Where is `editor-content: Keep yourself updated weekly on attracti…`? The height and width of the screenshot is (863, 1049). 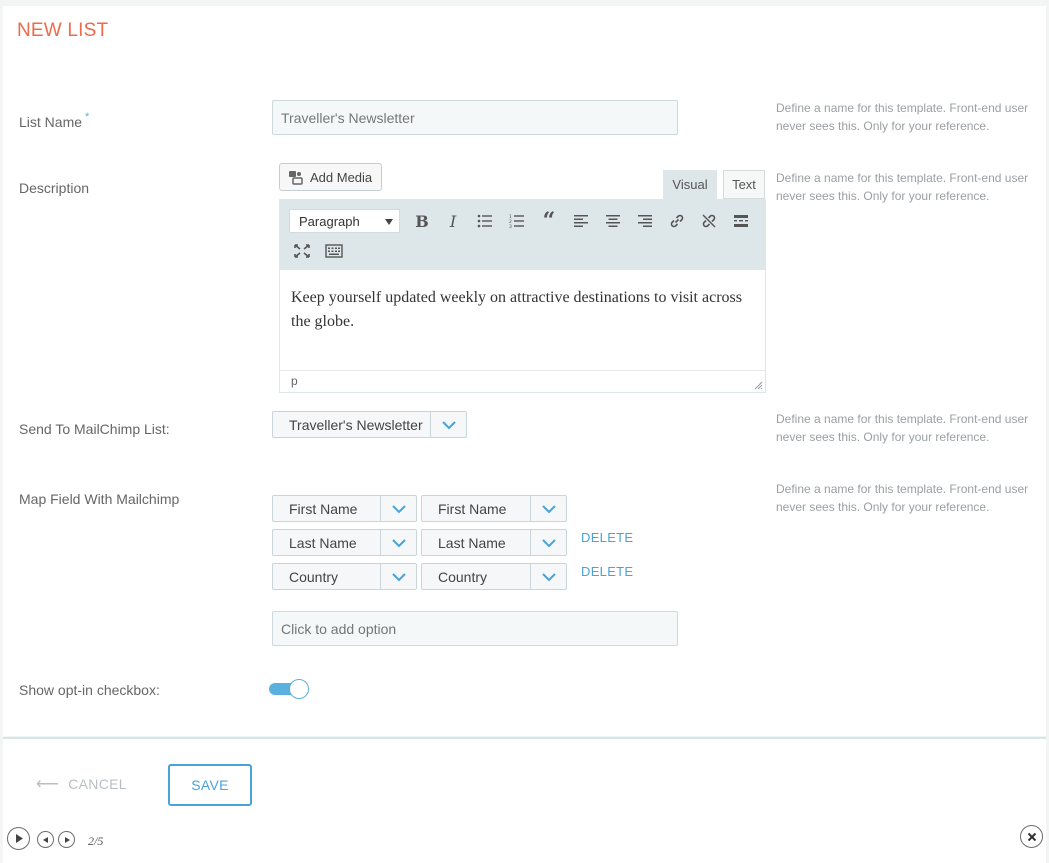 editor-content: Keep yourself updated weekly on attracti… is located at coordinates (518, 310).